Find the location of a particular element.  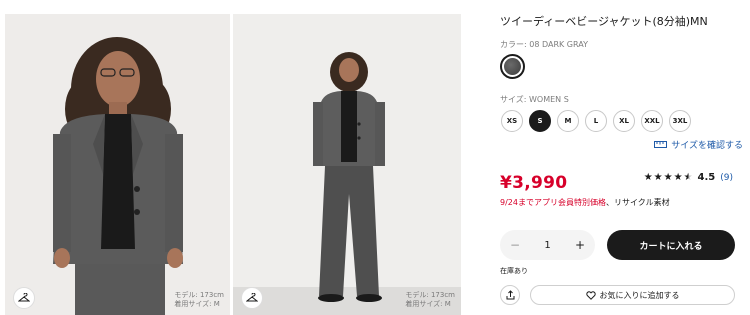

share-icon is located at coordinates (510, 295).